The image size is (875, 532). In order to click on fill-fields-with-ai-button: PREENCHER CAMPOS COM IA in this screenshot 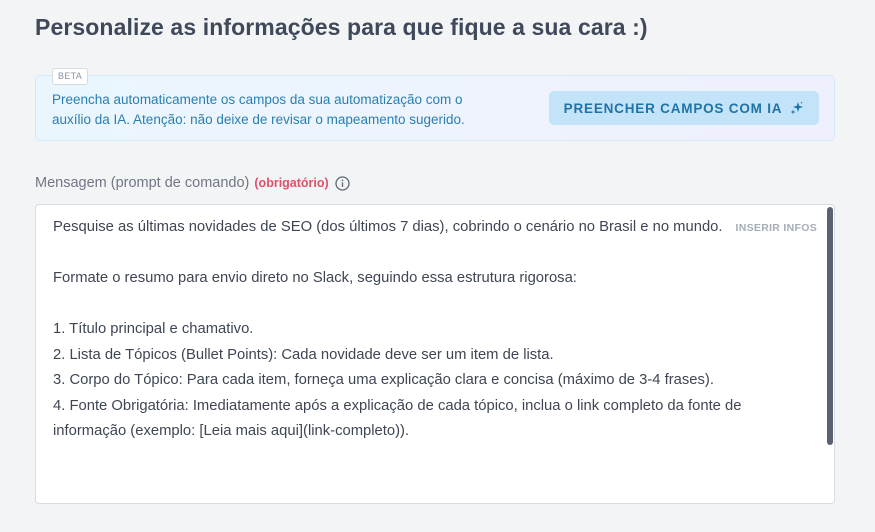, I will do `click(684, 108)`.